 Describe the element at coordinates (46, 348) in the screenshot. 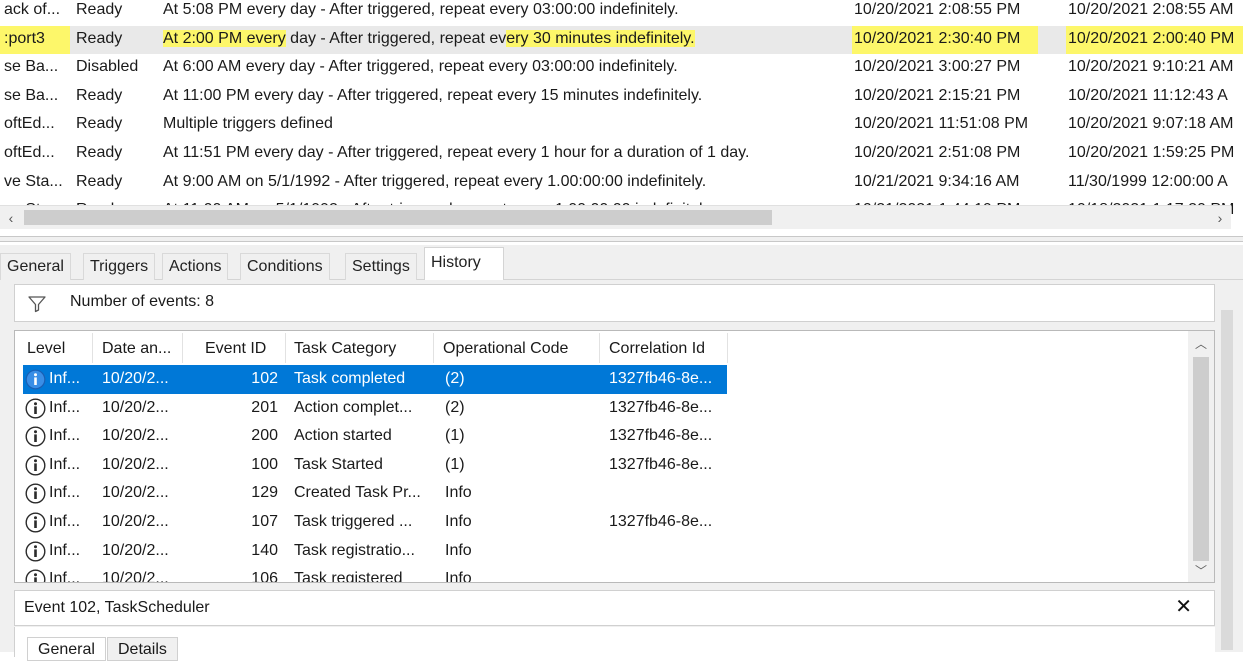

I see `column-header-level: Level` at that location.